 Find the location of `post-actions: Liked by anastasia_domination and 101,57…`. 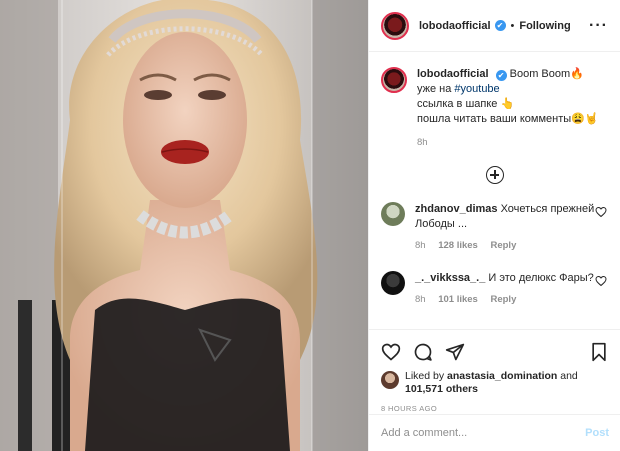

post-actions: Liked by anastasia_domination and 101,57… is located at coordinates (494, 371).